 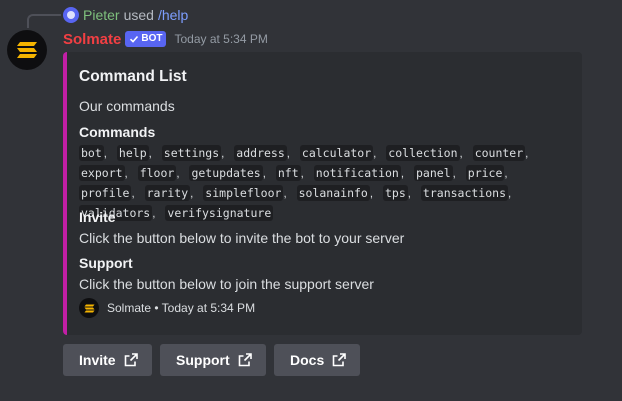 I want to click on command-code: simplefloor, so click(x=243, y=193).